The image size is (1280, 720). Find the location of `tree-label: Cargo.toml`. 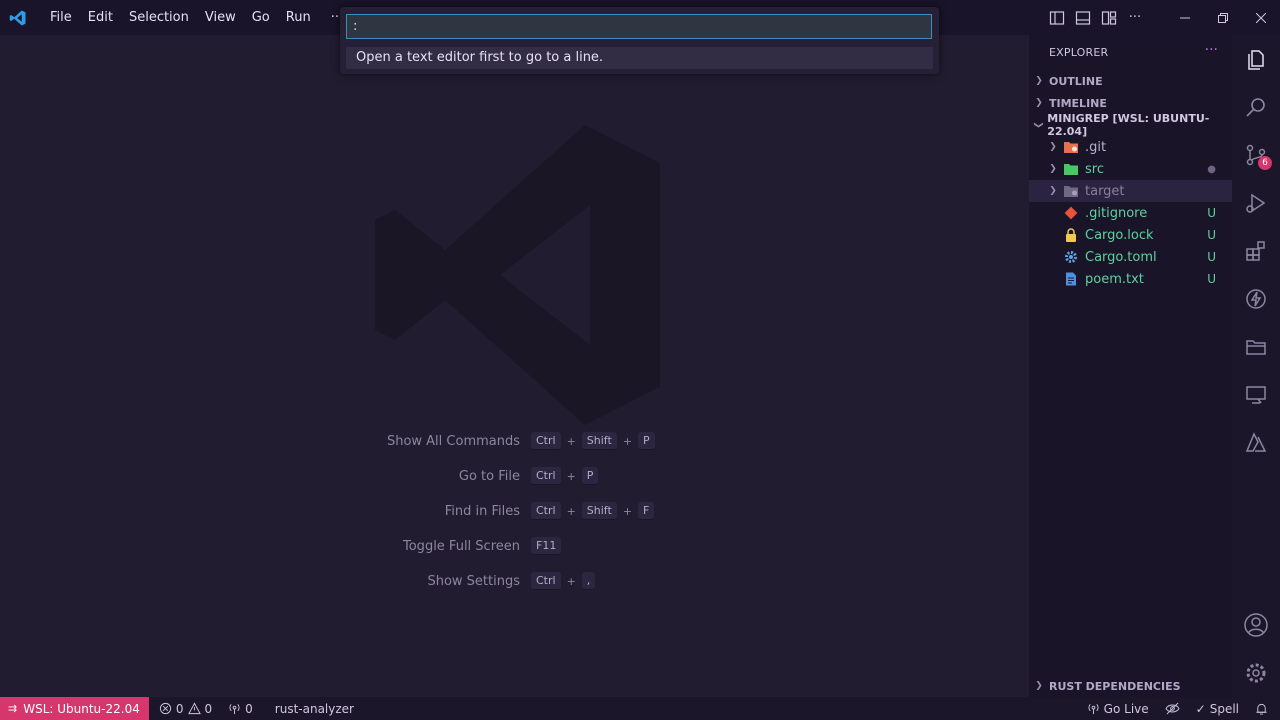

tree-label: Cargo.toml is located at coordinates (1121, 257).